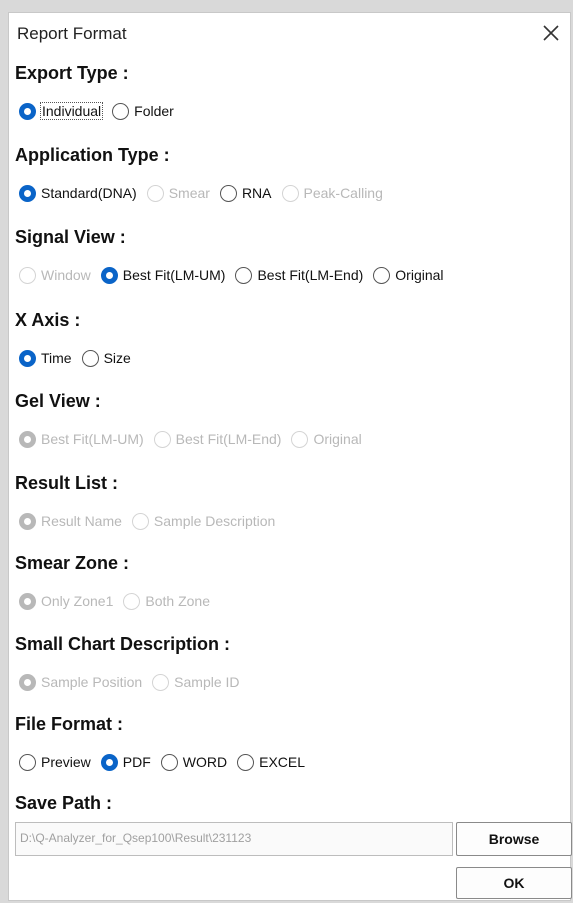  I want to click on option-label: Peak-Calling, so click(343, 193).